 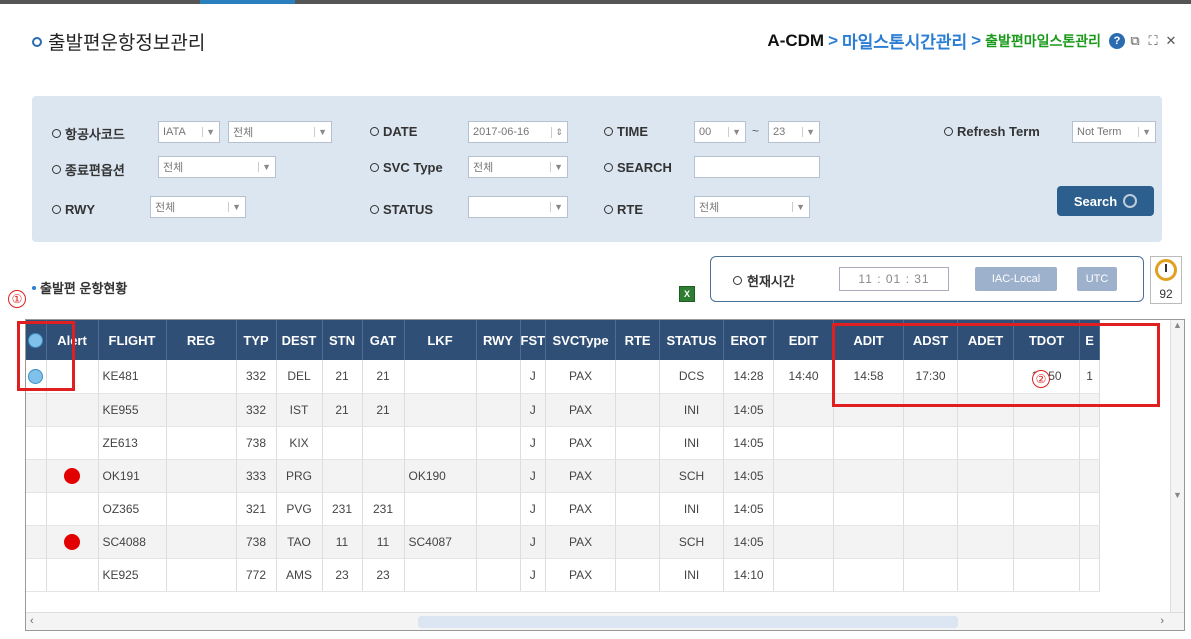 What do you see at coordinates (1166, 280) in the screenshot?
I see `alarm-widget: 92` at bounding box center [1166, 280].